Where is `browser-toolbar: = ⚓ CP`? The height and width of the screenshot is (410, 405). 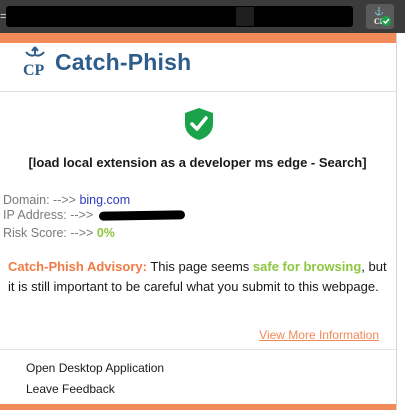 browser-toolbar: = ⚓ CP is located at coordinates (202, 16).